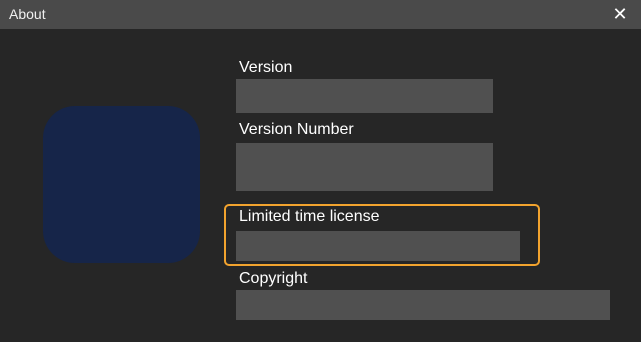 This screenshot has width=641, height=342. Describe the element at coordinates (121, 184) in the screenshot. I see `app-logo-icon` at that location.